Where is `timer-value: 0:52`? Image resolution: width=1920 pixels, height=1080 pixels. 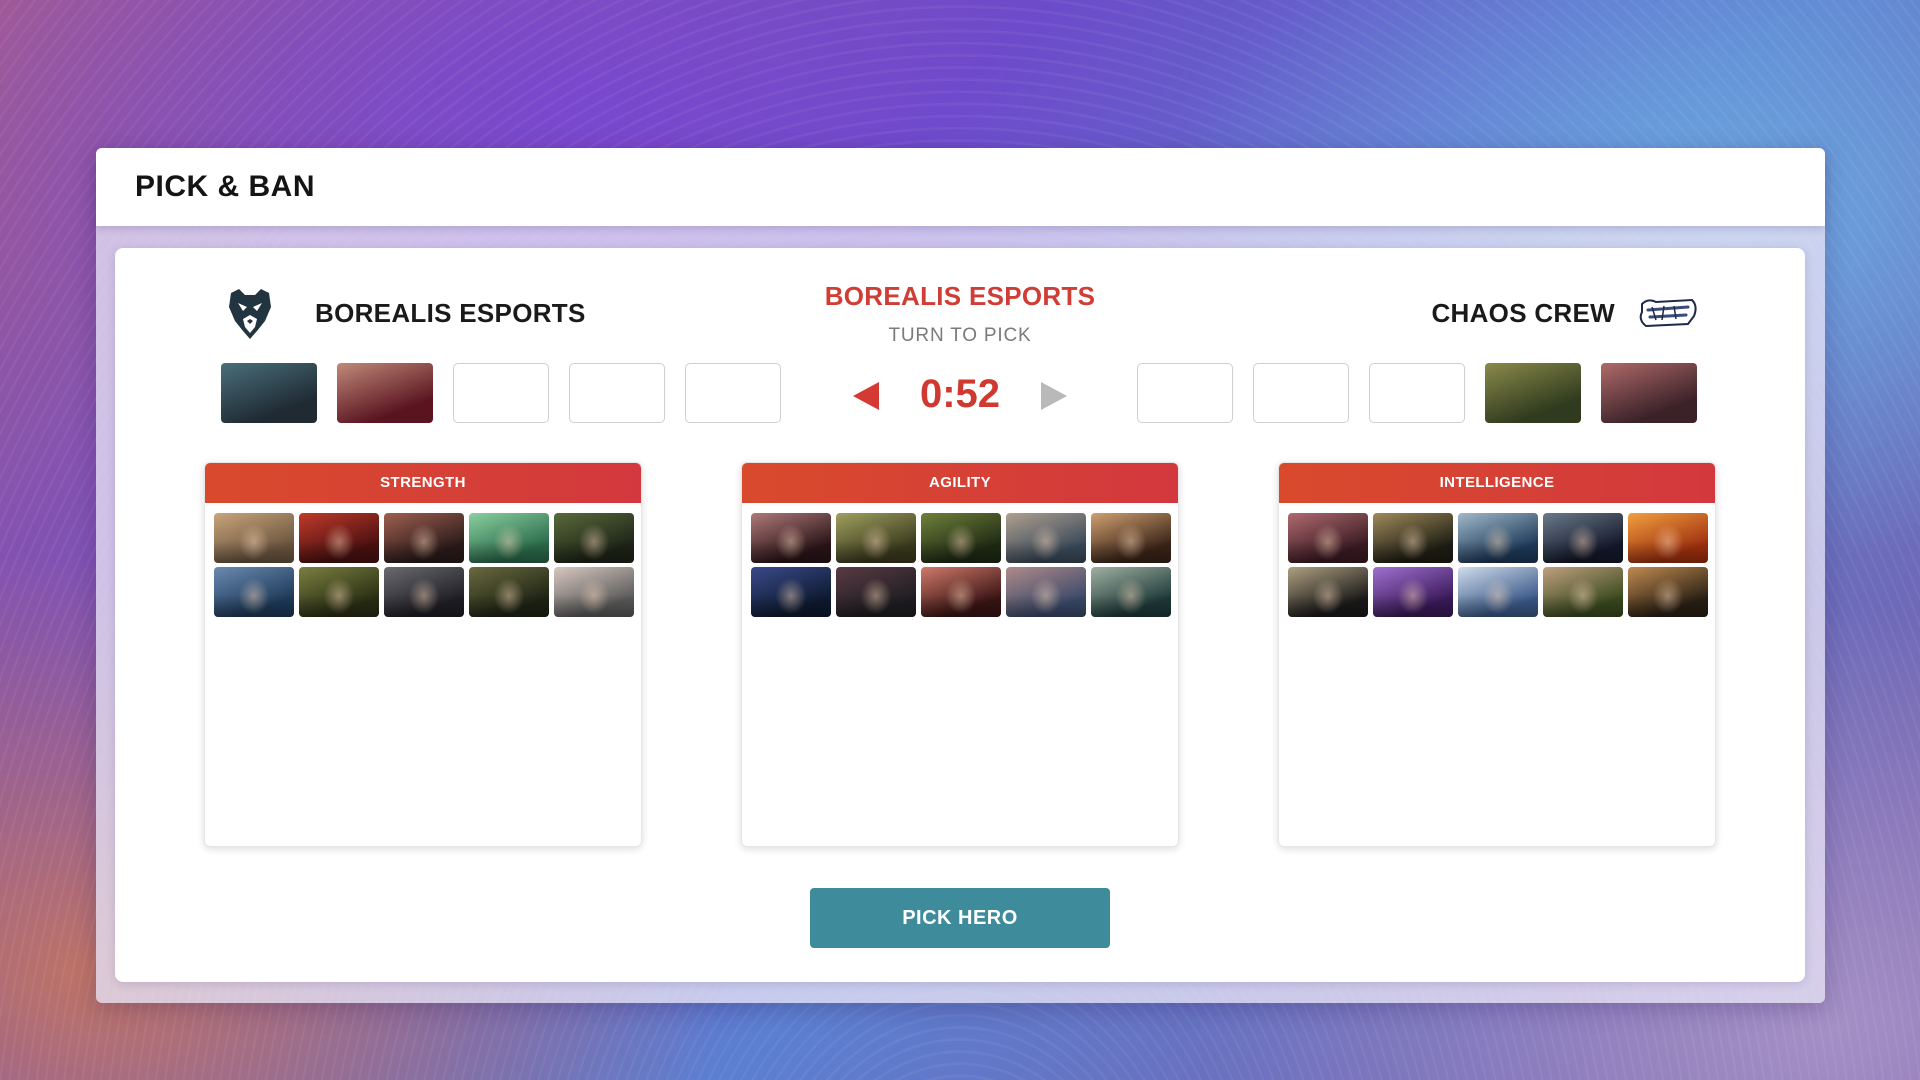
timer-value: 0:52 is located at coordinates (960, 394).